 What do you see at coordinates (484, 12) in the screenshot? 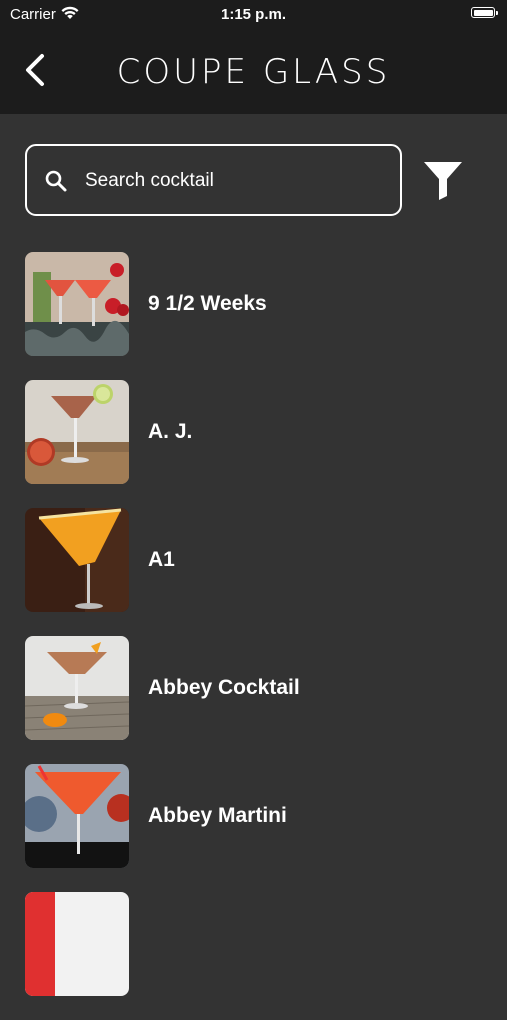
I see `battery-icon` at bounding box center [484, 12].